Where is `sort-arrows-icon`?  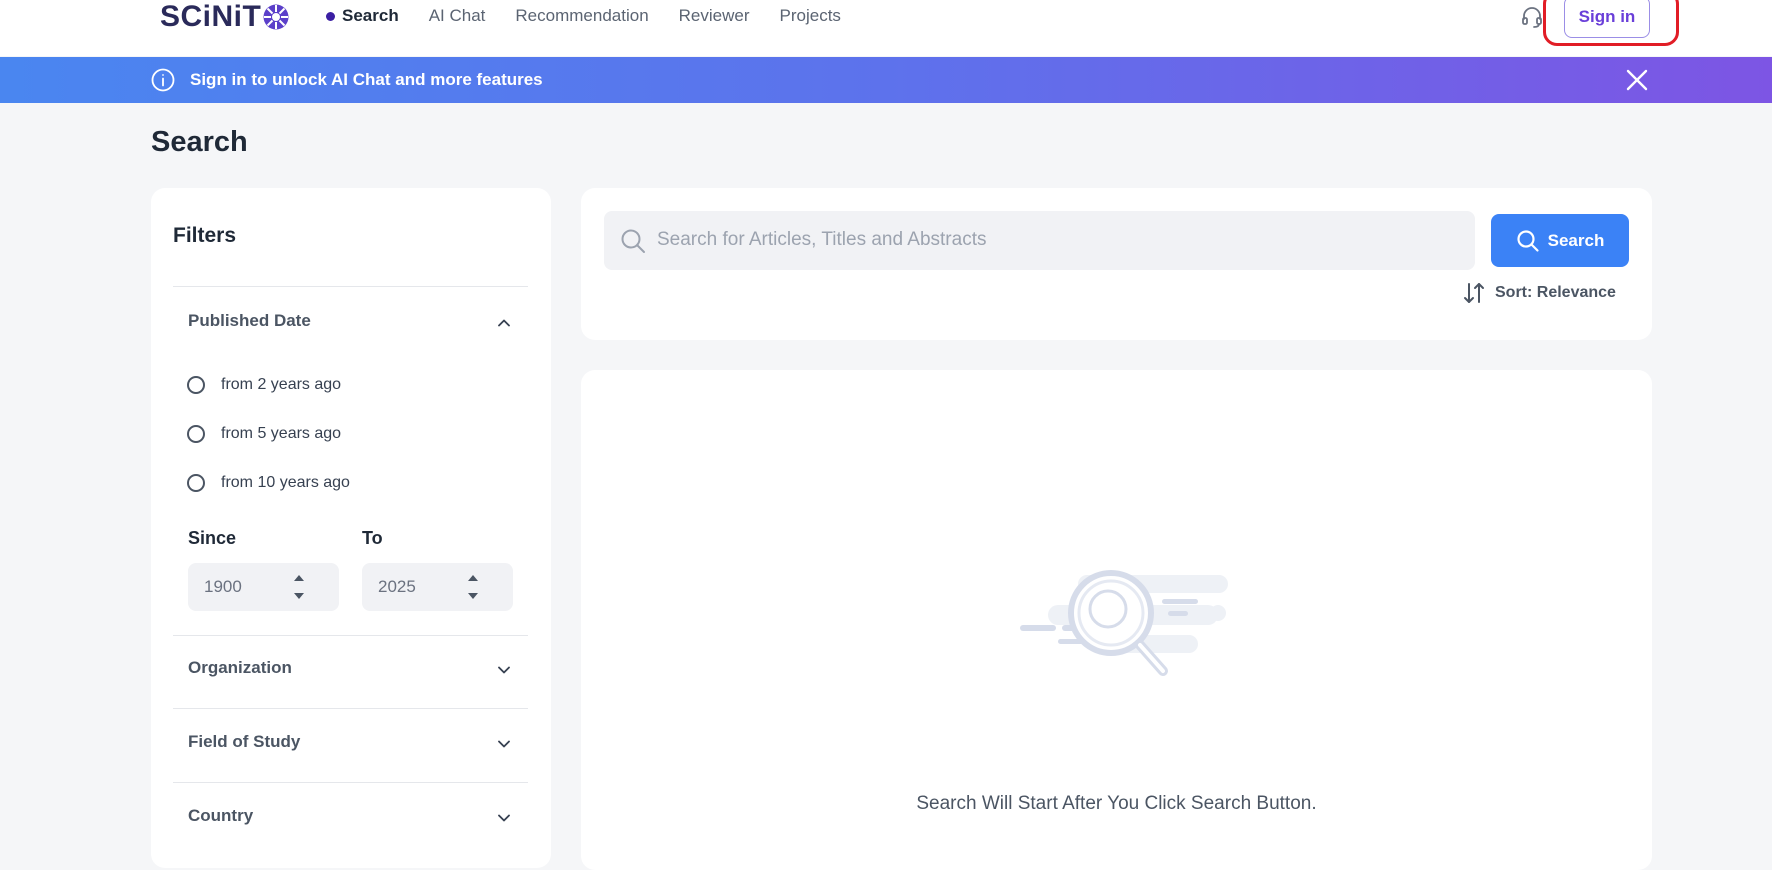
sort-arrows-icon is located at coordinates (1474, 293).